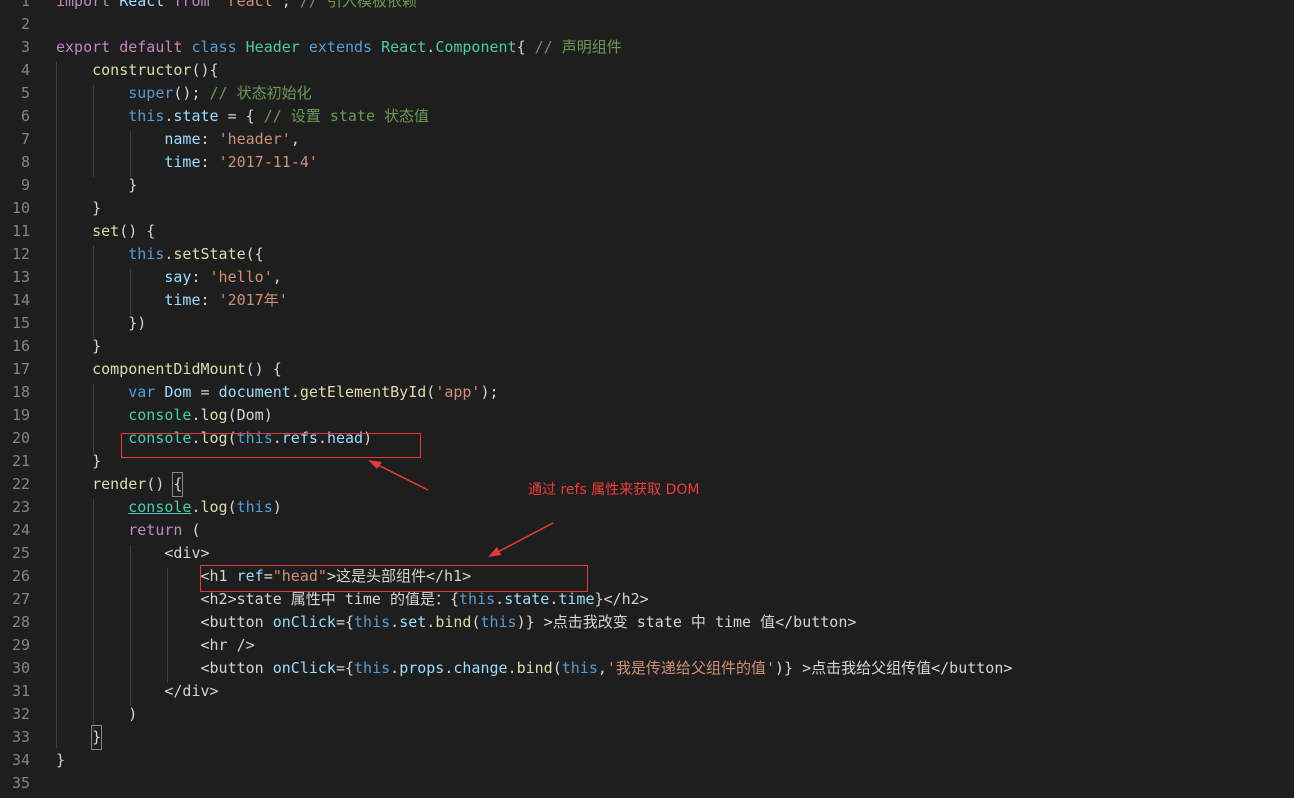 The height and width of the screenshot is (798, 1294). Describe the element at coordinates (494, 552) in the screenshot. I see `arrow-to-h1-head` at that location.